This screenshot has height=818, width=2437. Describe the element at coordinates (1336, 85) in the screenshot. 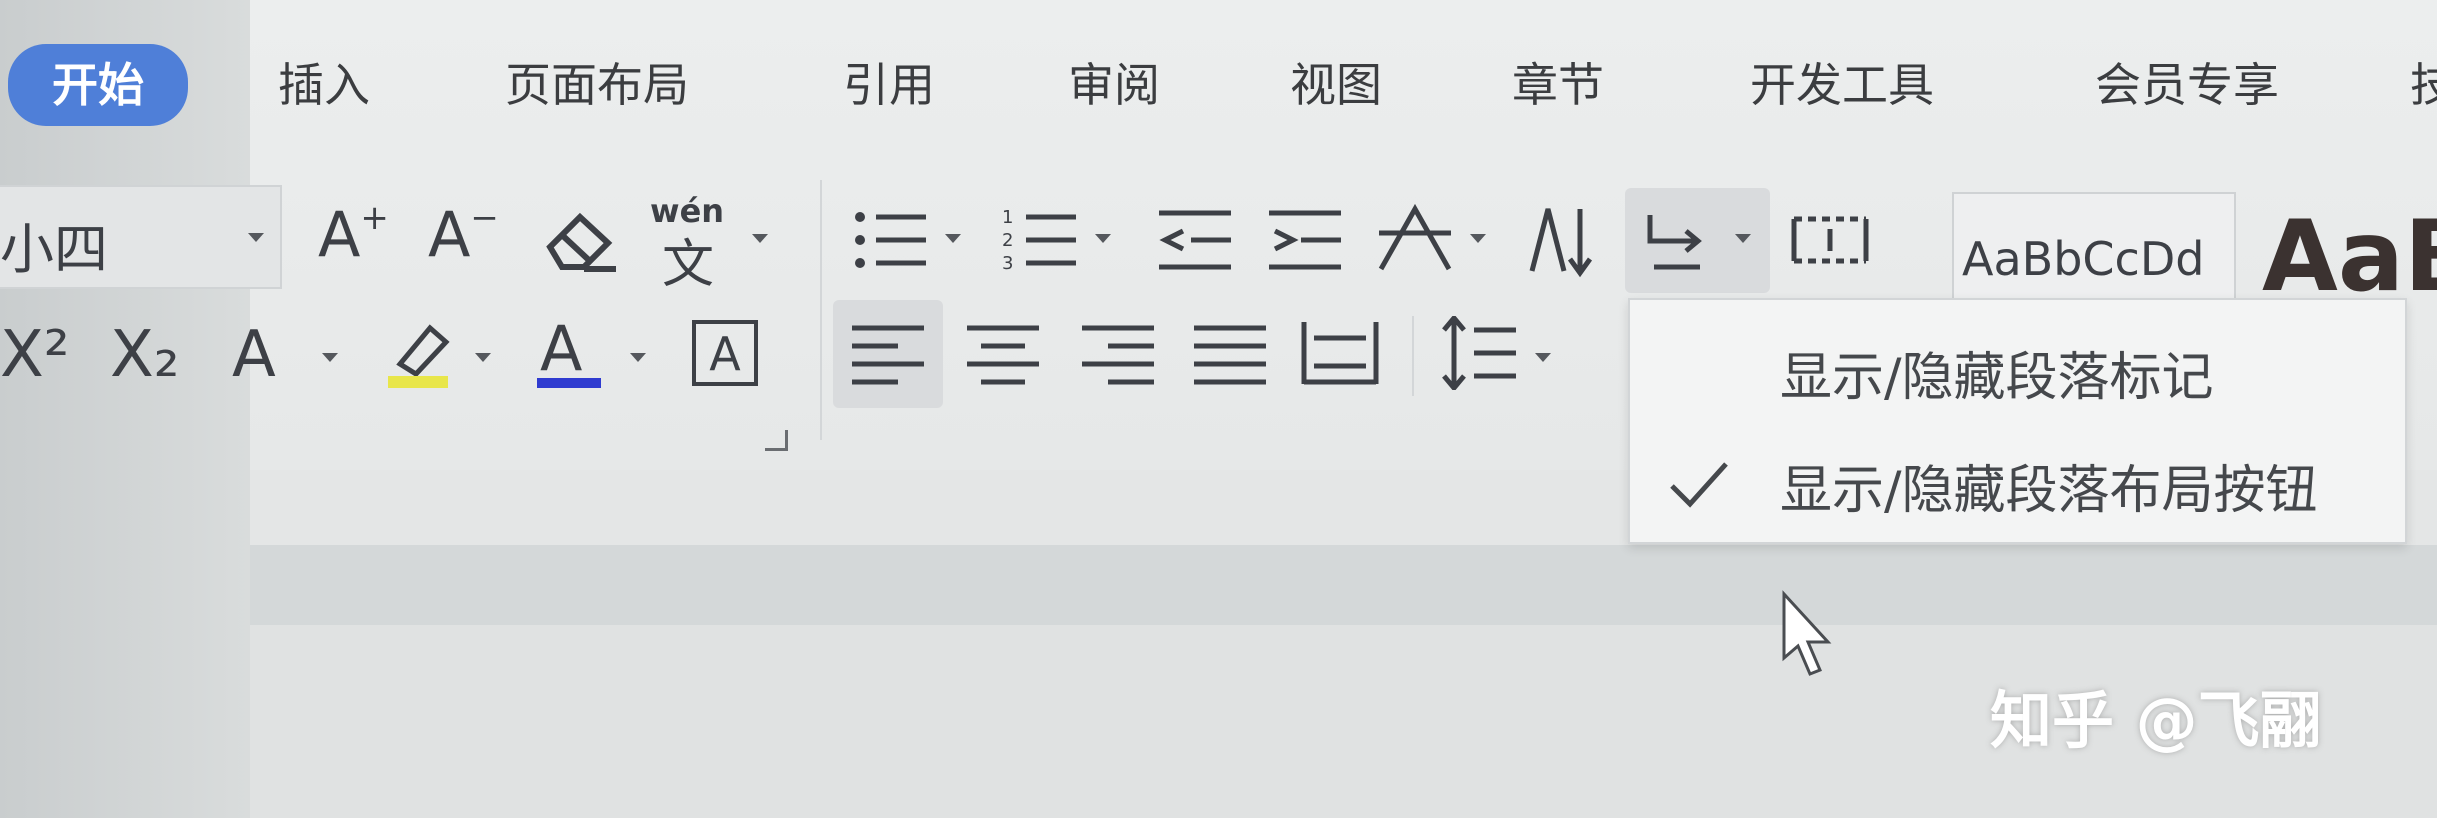

I see `tab-view: 视图` at that location.